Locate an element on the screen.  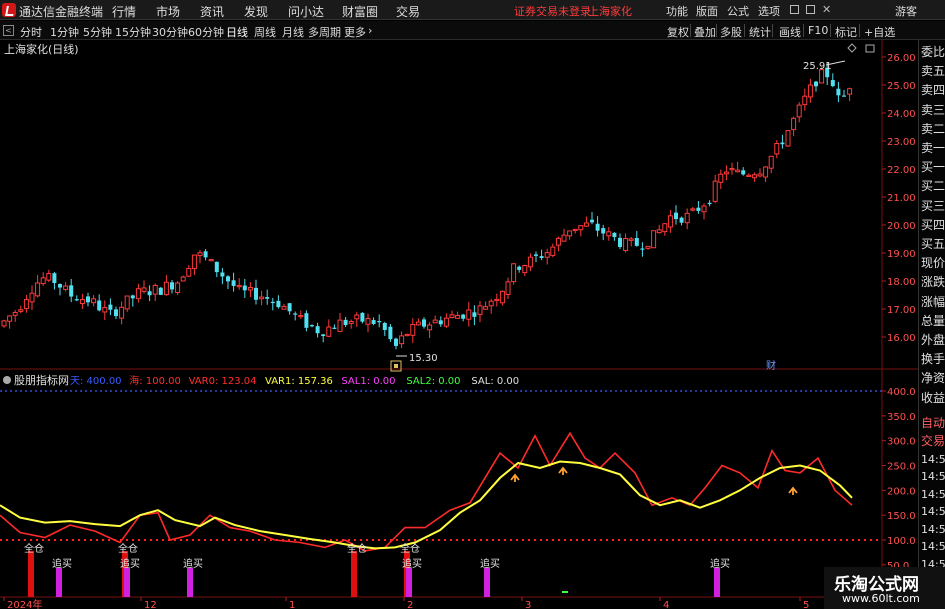
side-panel-label: 交易 is located at coordinates (933, 441).